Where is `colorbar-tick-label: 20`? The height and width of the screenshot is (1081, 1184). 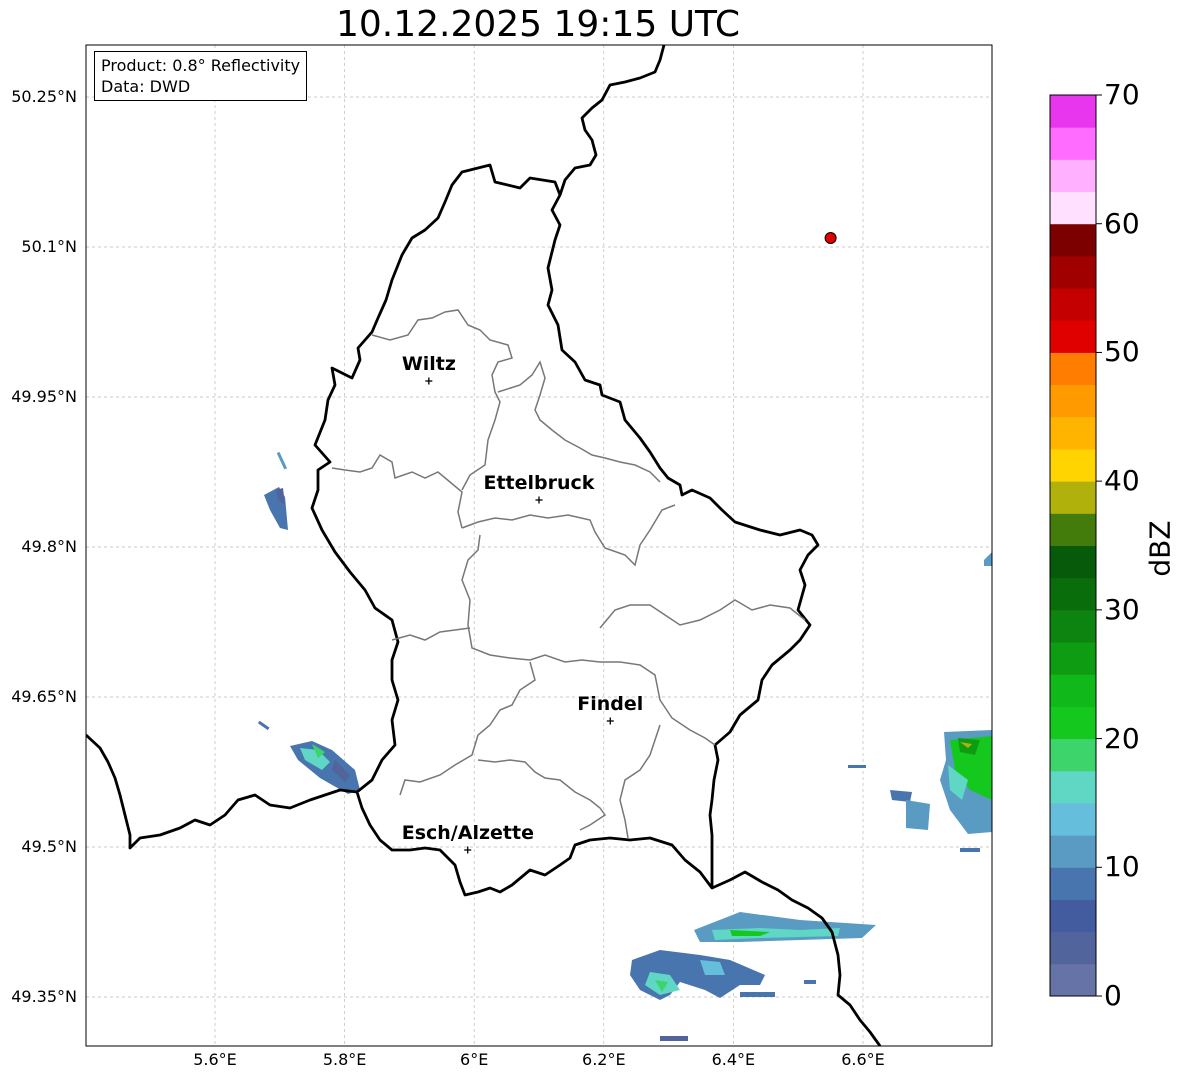
colorbar-tick-label: 20 is located at coordinates (1122, 738).